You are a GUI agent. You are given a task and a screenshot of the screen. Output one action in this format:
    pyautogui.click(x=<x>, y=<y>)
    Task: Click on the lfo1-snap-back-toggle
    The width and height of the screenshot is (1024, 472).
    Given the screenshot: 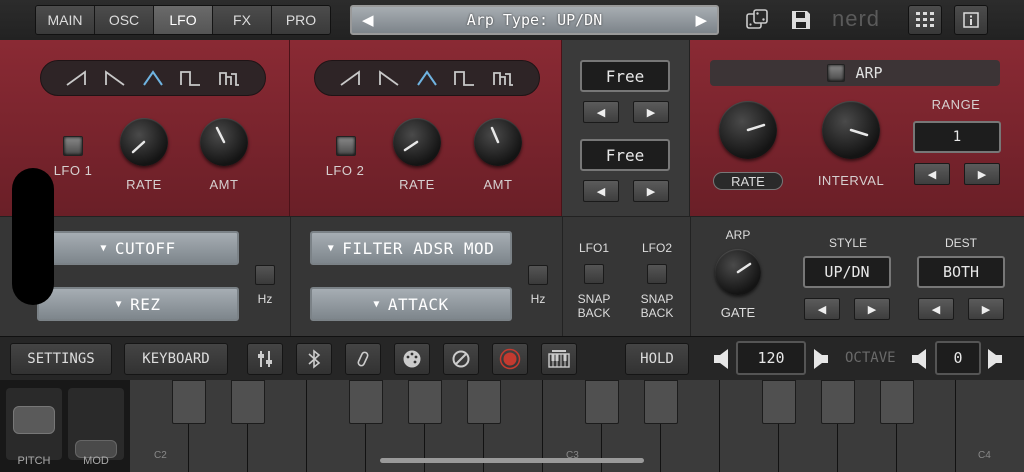 What is the action you would take?
    pyautogui.click(x=594, y=274)
    